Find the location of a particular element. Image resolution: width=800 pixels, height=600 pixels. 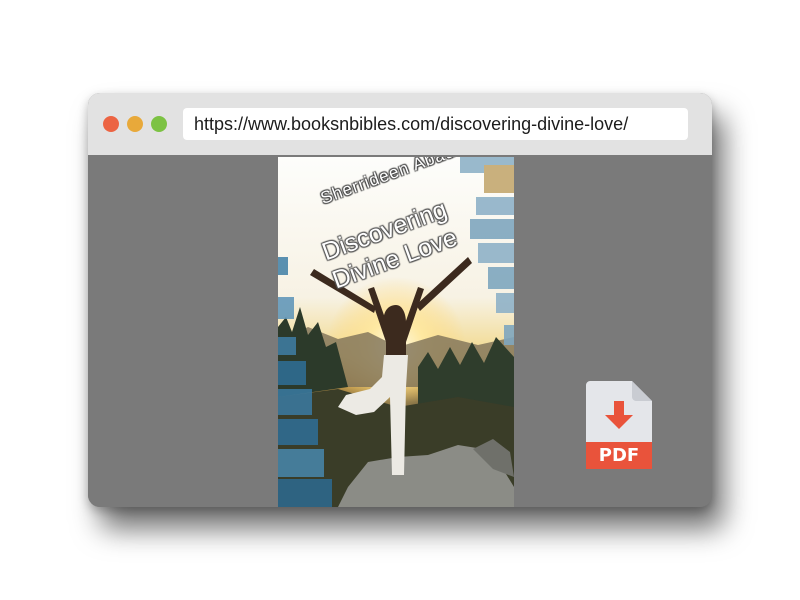

pdf-download-button: PDF is located at coordinates (619, 425).